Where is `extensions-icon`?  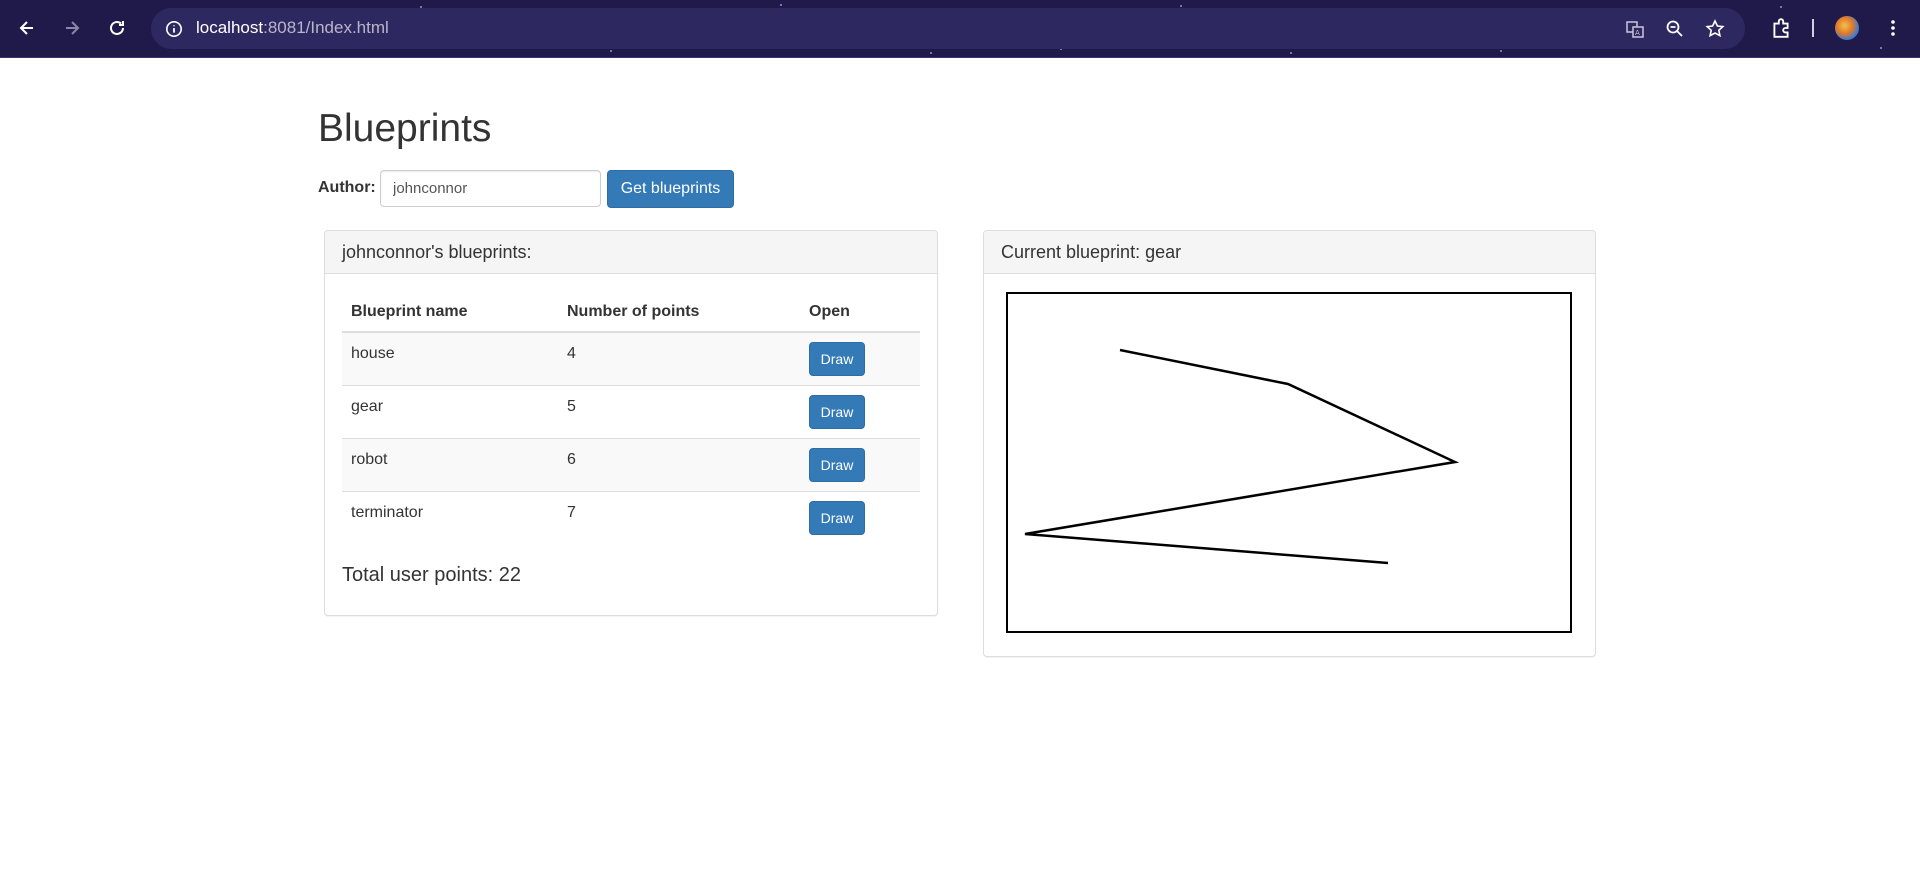 extensions-icon is located at coordinates (1781, 28).